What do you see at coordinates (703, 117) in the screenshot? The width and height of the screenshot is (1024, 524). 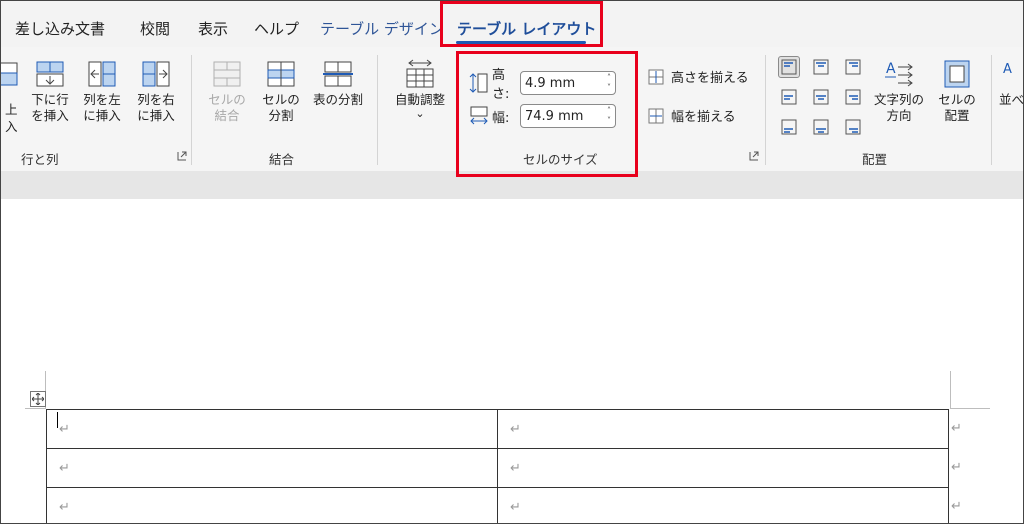 I see `distribute-columns-label: 幅を揃える` at bounding box center [703, 117].